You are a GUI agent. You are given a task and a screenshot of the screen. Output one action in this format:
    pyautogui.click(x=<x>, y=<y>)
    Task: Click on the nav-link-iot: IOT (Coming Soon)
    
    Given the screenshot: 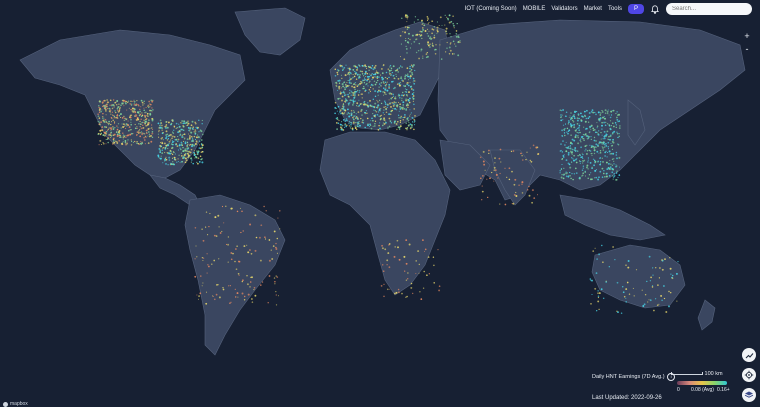 What is the action you would take?
    pyautogui.click(x=491, y=9)
    